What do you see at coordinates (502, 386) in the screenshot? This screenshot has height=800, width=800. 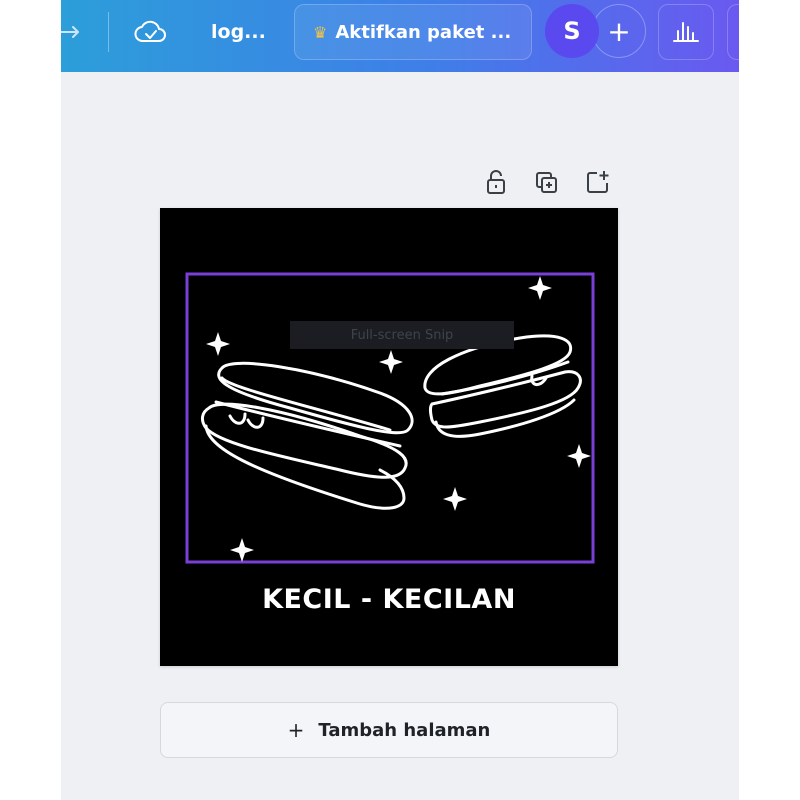 I see `right-burger-icon` at bounding box center [502, 386].